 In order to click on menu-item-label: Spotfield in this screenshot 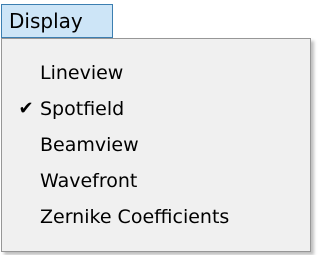, I will do `click(82, 109)`.